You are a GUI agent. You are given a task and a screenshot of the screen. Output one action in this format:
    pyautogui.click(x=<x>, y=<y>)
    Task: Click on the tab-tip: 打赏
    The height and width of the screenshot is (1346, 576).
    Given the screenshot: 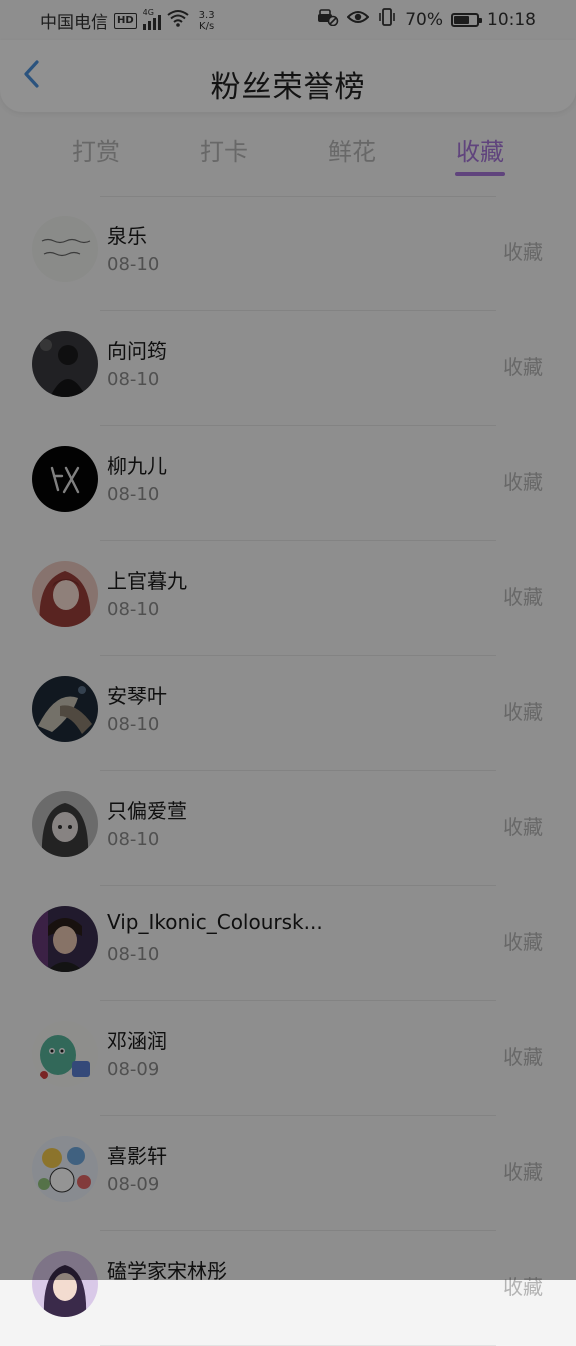 What is the action you would take?
    pyautogui.click(x=96, y=149)
    